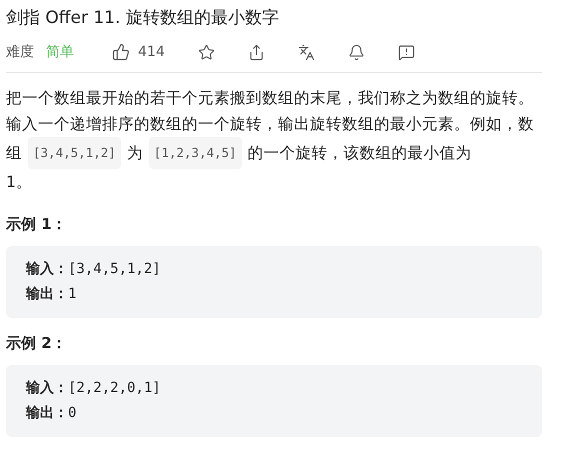 The width and height of the screenshot is (562, 466). I want to click on inline-code: [1,2,3,4,5], so click(195, 153).